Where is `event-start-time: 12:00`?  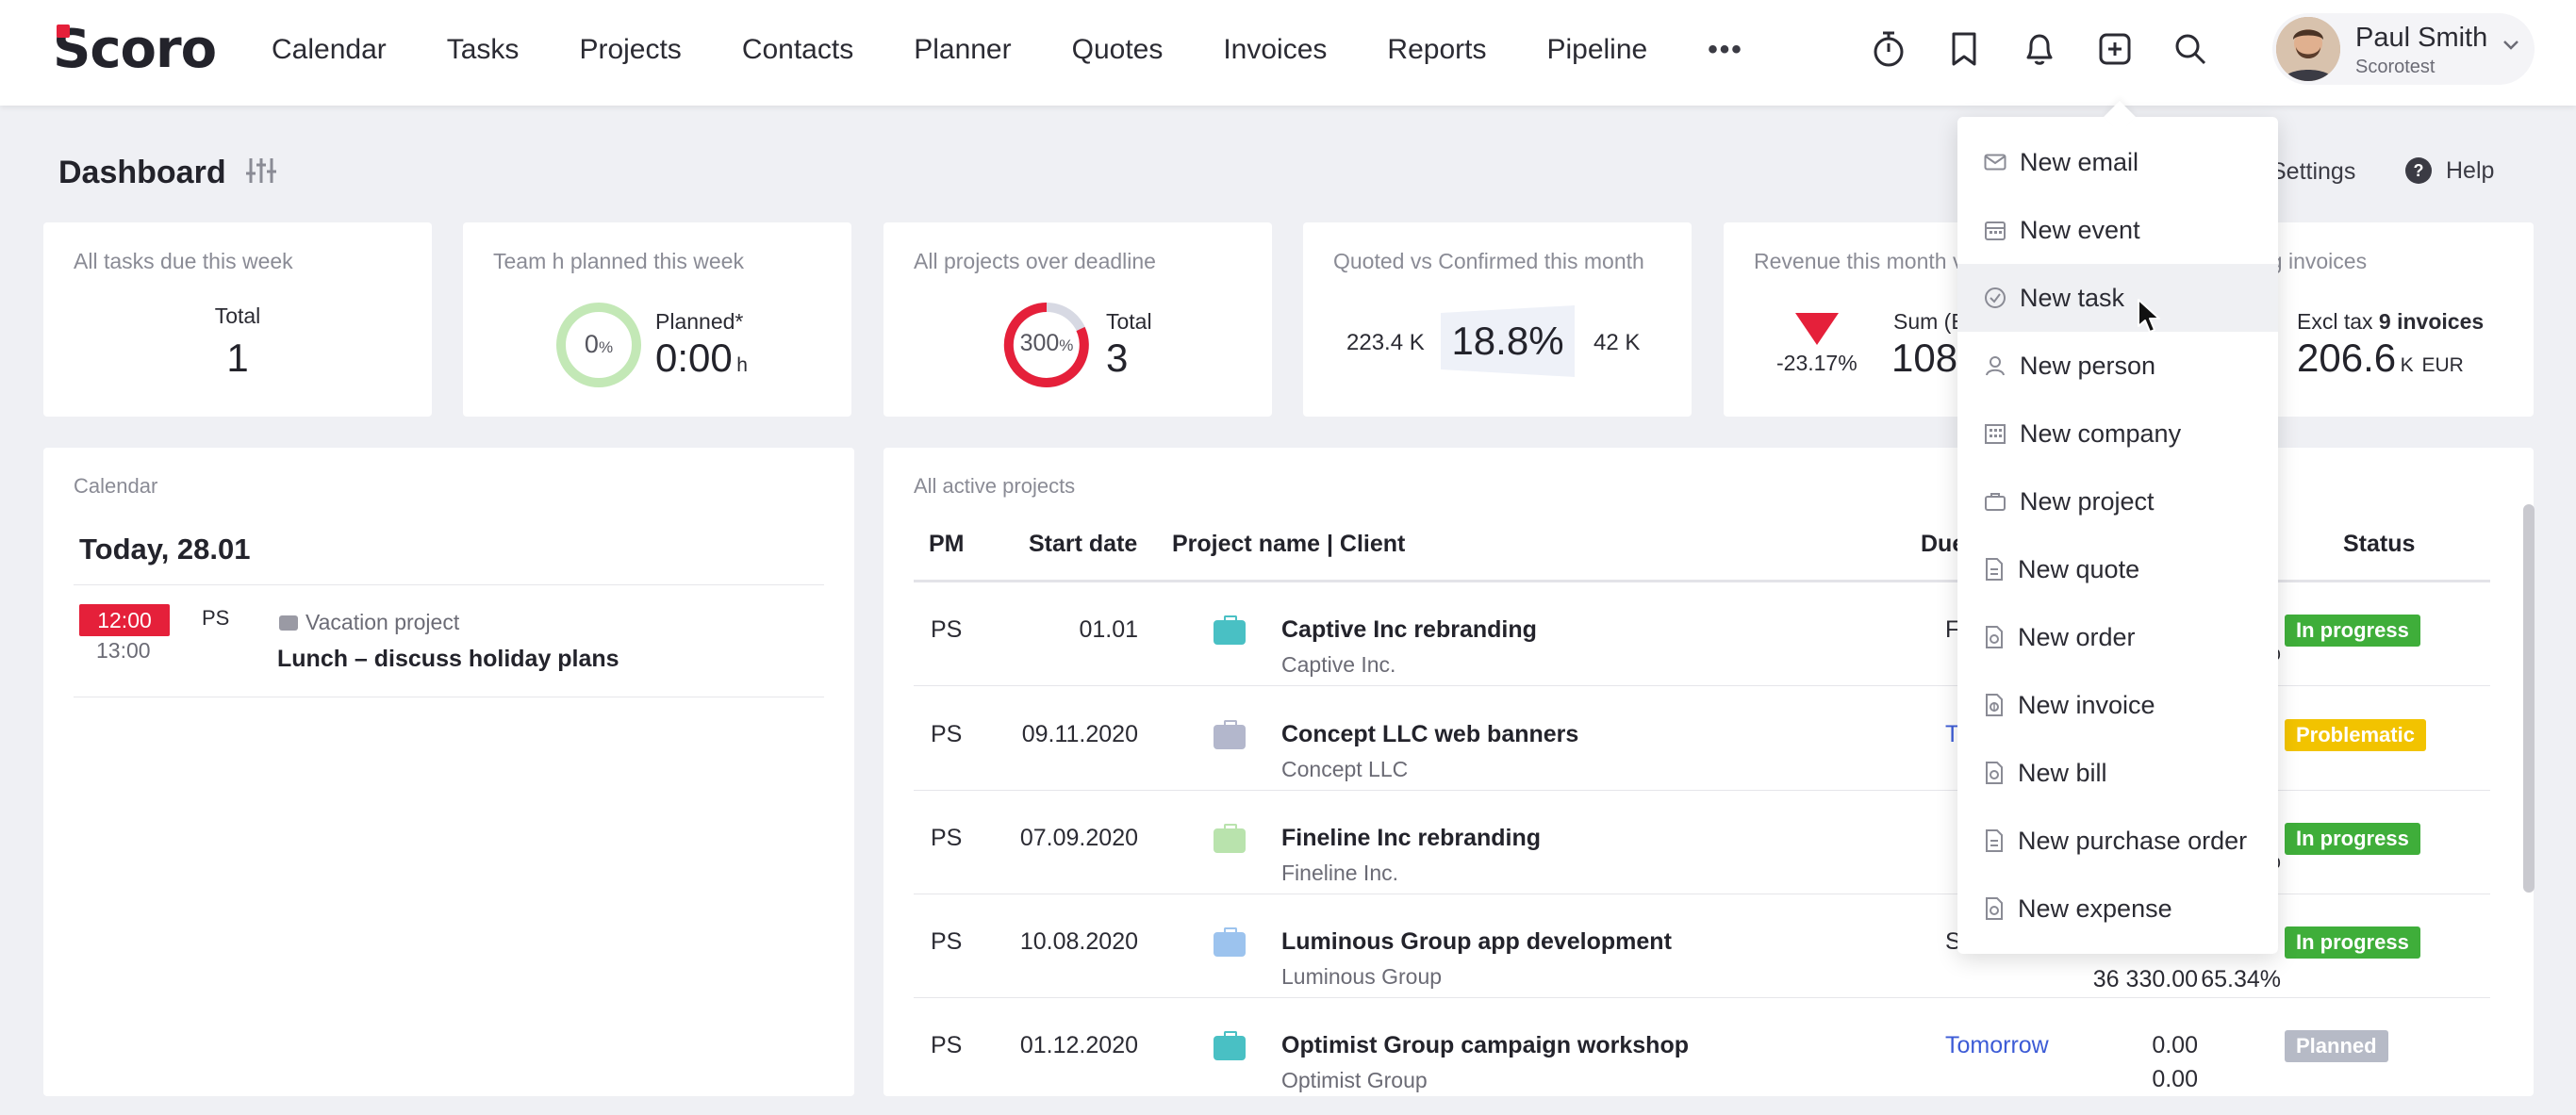
event-start-time: 12:00 is located at coordinates (124, 620).